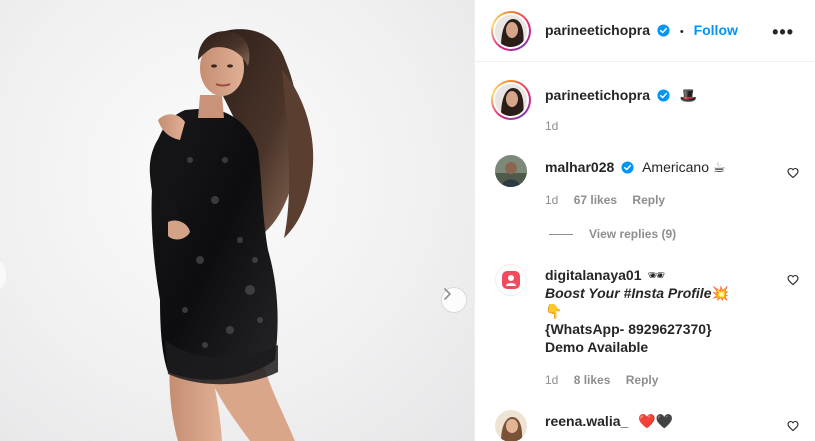  I want to click on comment-text-1: Boost Your #Insta Profile, so click(628, 293).